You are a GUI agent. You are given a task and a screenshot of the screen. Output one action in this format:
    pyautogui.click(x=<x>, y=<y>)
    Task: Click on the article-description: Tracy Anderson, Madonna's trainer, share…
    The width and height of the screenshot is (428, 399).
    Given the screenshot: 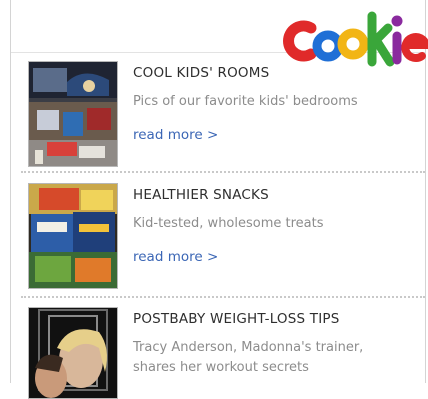 What is the action you would take?
    pyautogui.click(x=248, y=357)
    